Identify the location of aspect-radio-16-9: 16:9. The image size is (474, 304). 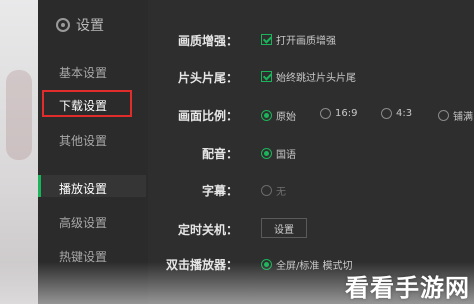
(338, 113).